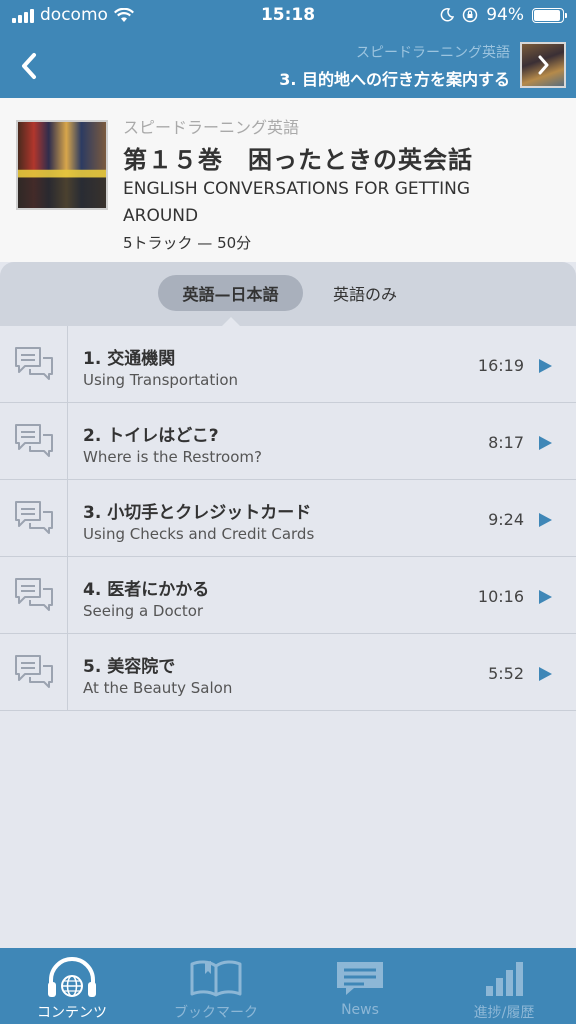 Image resolution: width=576 pixels, height=1024 pixels. I want to click on tab-bar: コンテンツ ブックマーク News 進捗/履歴, so click(288, 986).